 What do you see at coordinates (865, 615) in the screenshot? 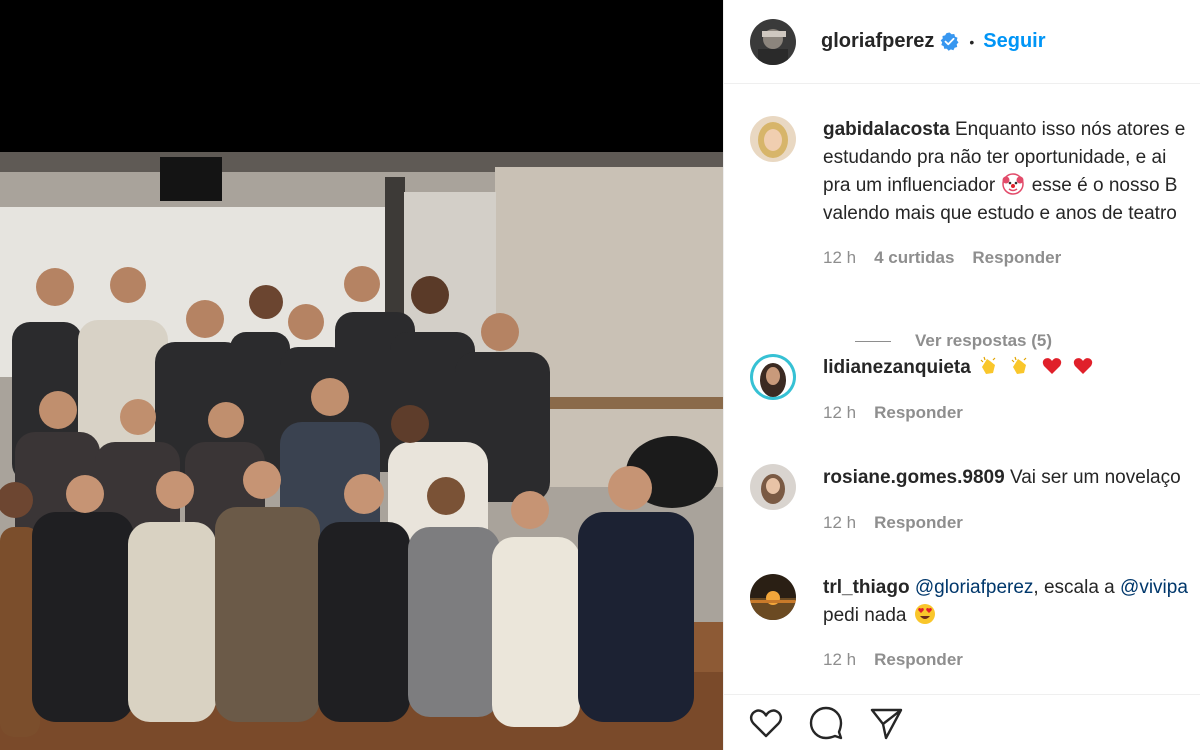
I see `comment-line: pedi nada` at bounding box center [865, 615].